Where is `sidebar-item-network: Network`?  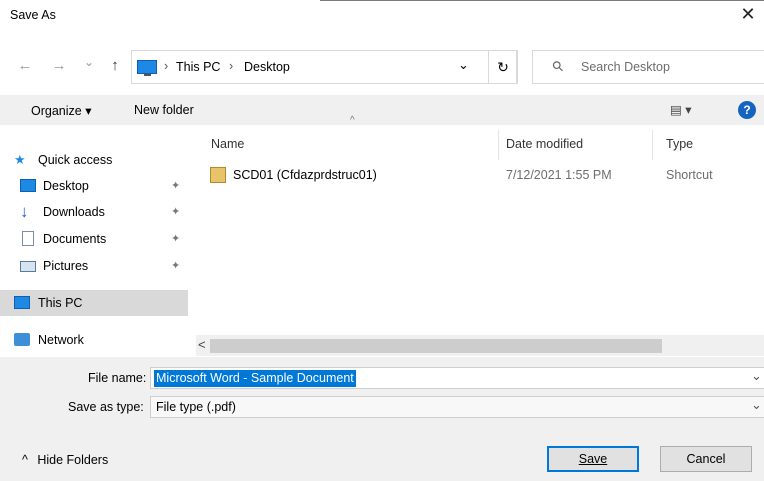 sidebar-item-network: Network is located at coordinates (94, 340).